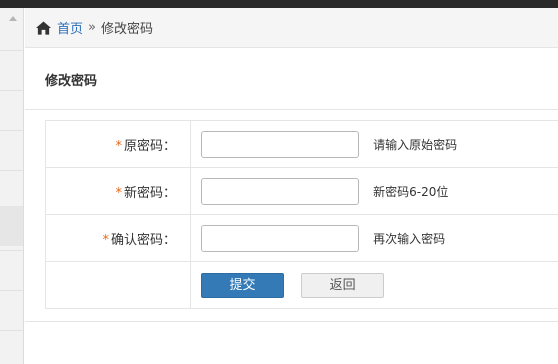 Image resolution: width=558 pixels, height=364 pixels. I want to click on new-password-label: * 新密码：, so click(118, 191).